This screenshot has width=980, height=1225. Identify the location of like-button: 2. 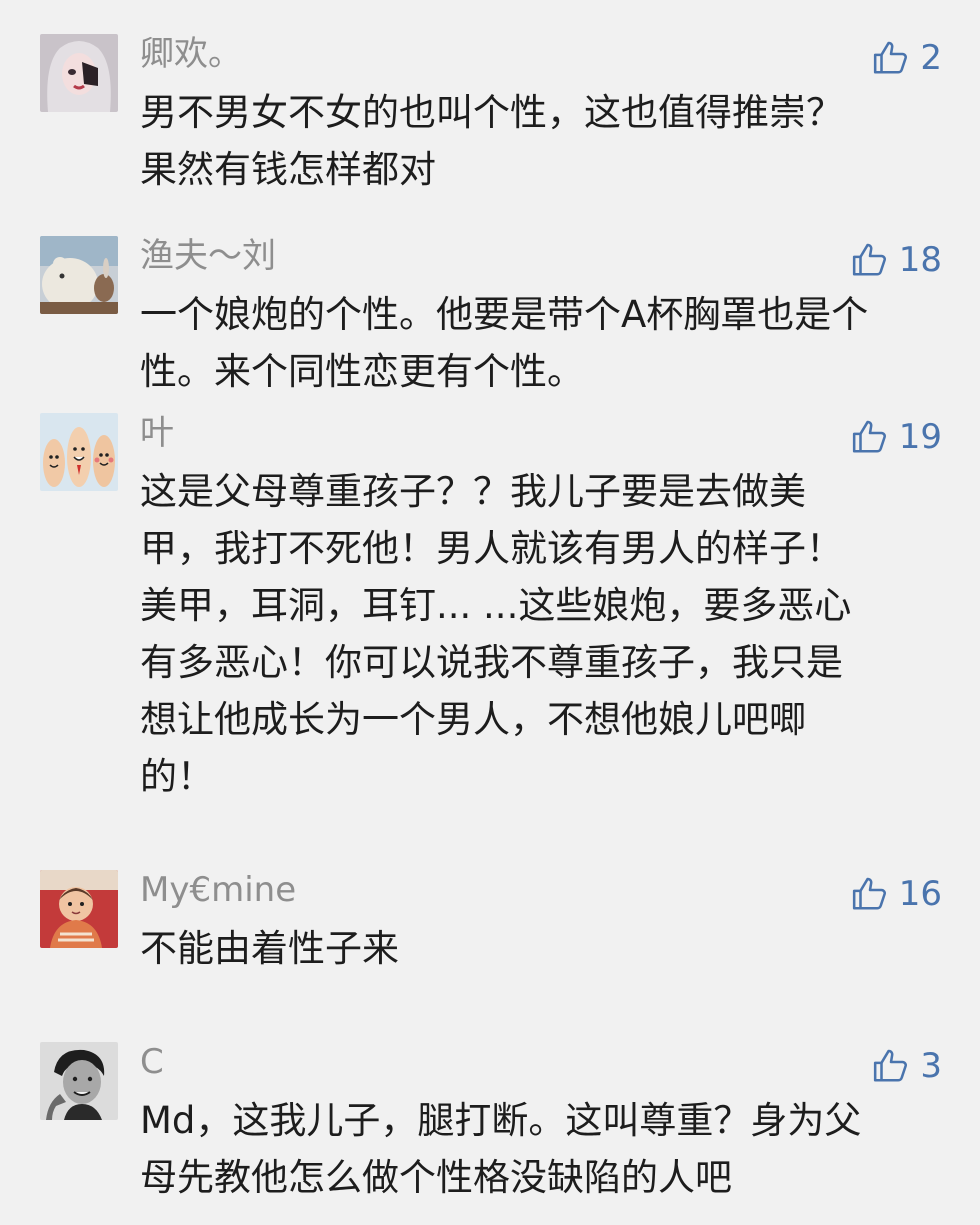
(907, 58).